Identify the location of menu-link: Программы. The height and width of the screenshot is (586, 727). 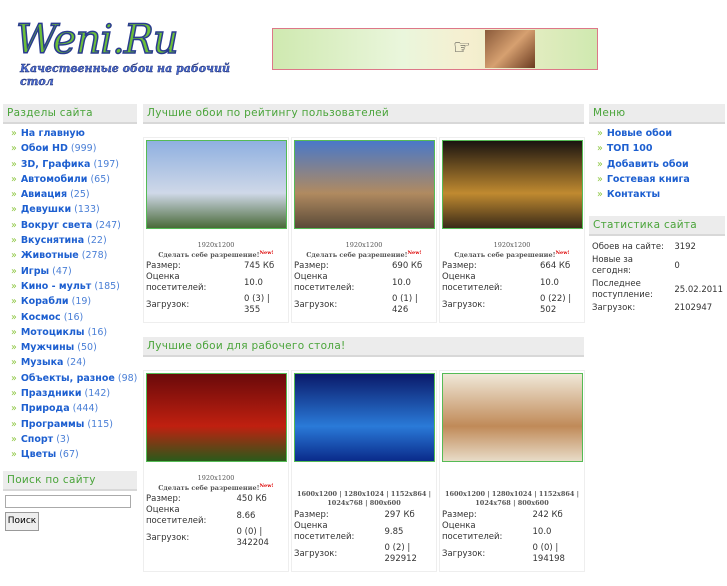
(53, 424).